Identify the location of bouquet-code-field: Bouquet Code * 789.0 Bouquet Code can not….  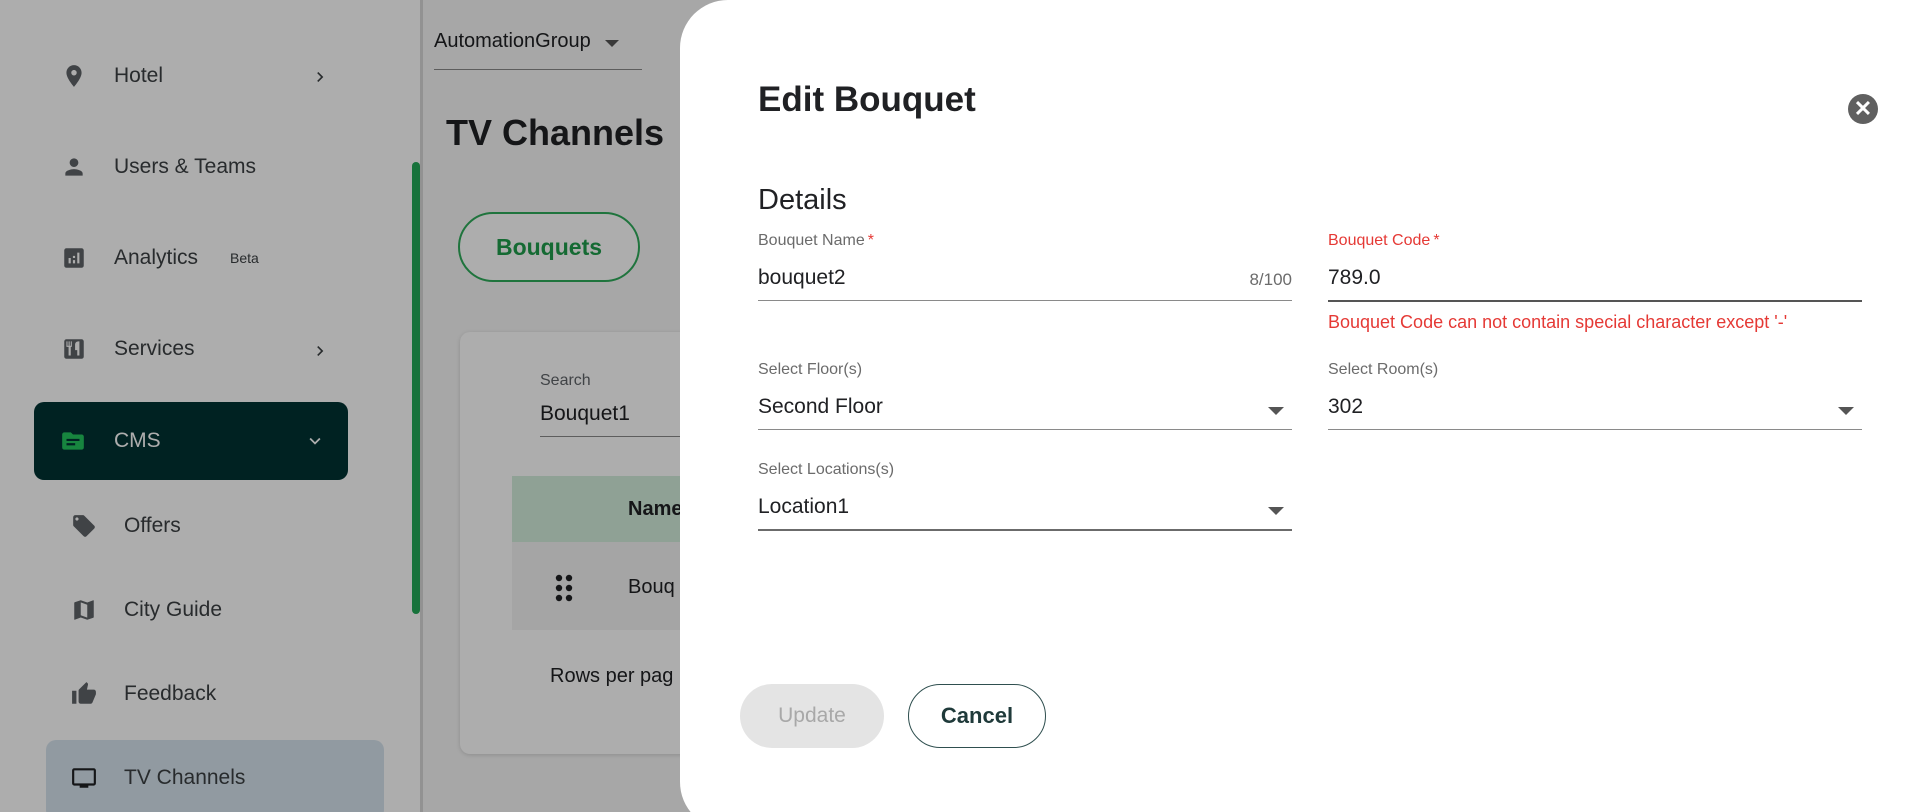
(1595, 282).